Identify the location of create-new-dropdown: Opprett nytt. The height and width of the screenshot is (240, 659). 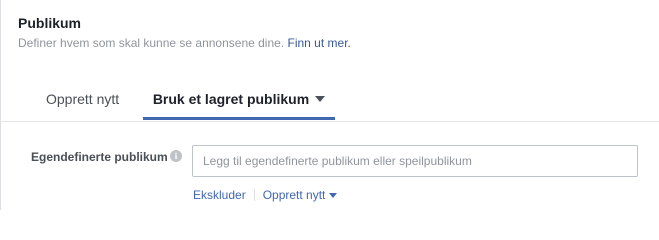
(300, 195).